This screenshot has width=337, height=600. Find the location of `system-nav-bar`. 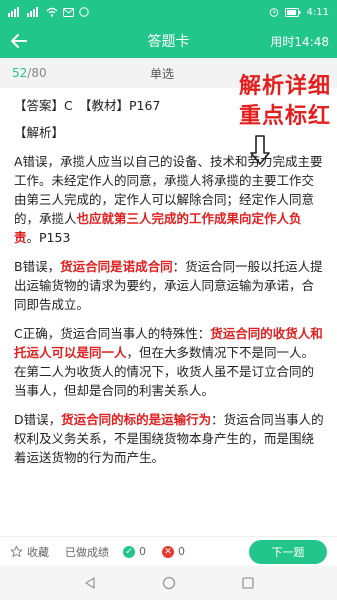

system-nav-bar is located at coordinates (168, 583).